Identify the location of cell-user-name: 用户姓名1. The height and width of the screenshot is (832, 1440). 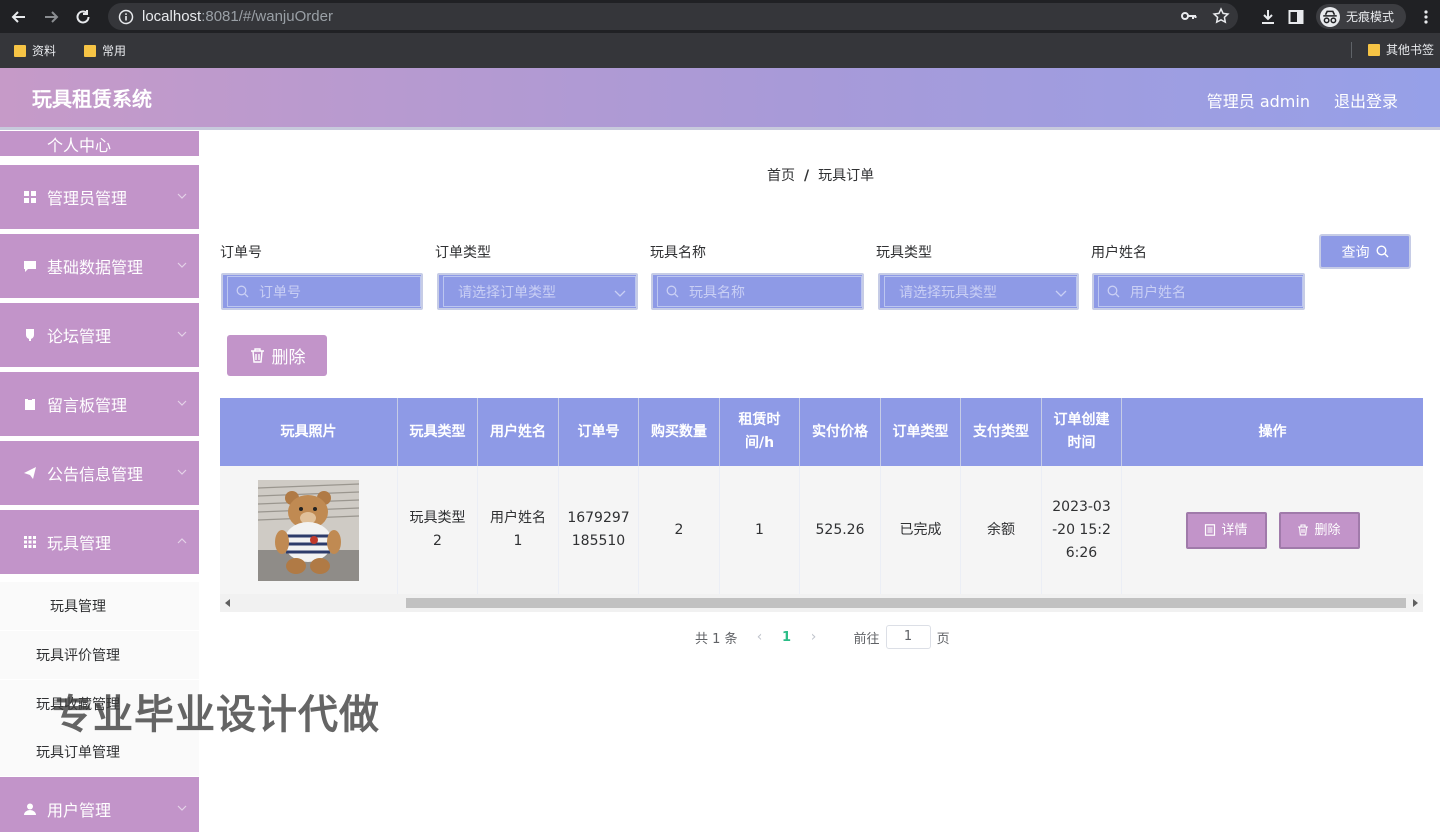
(518, 530).